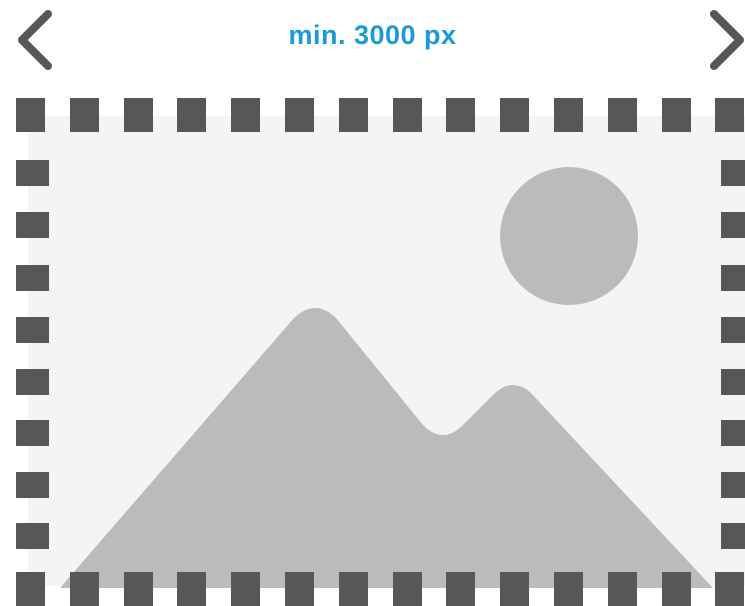 Image resolution: width=745 pixels, height=606 pixels. Describe the element at coordinates (569, 236) in the screenshot. I see `sun-icon` at that location.